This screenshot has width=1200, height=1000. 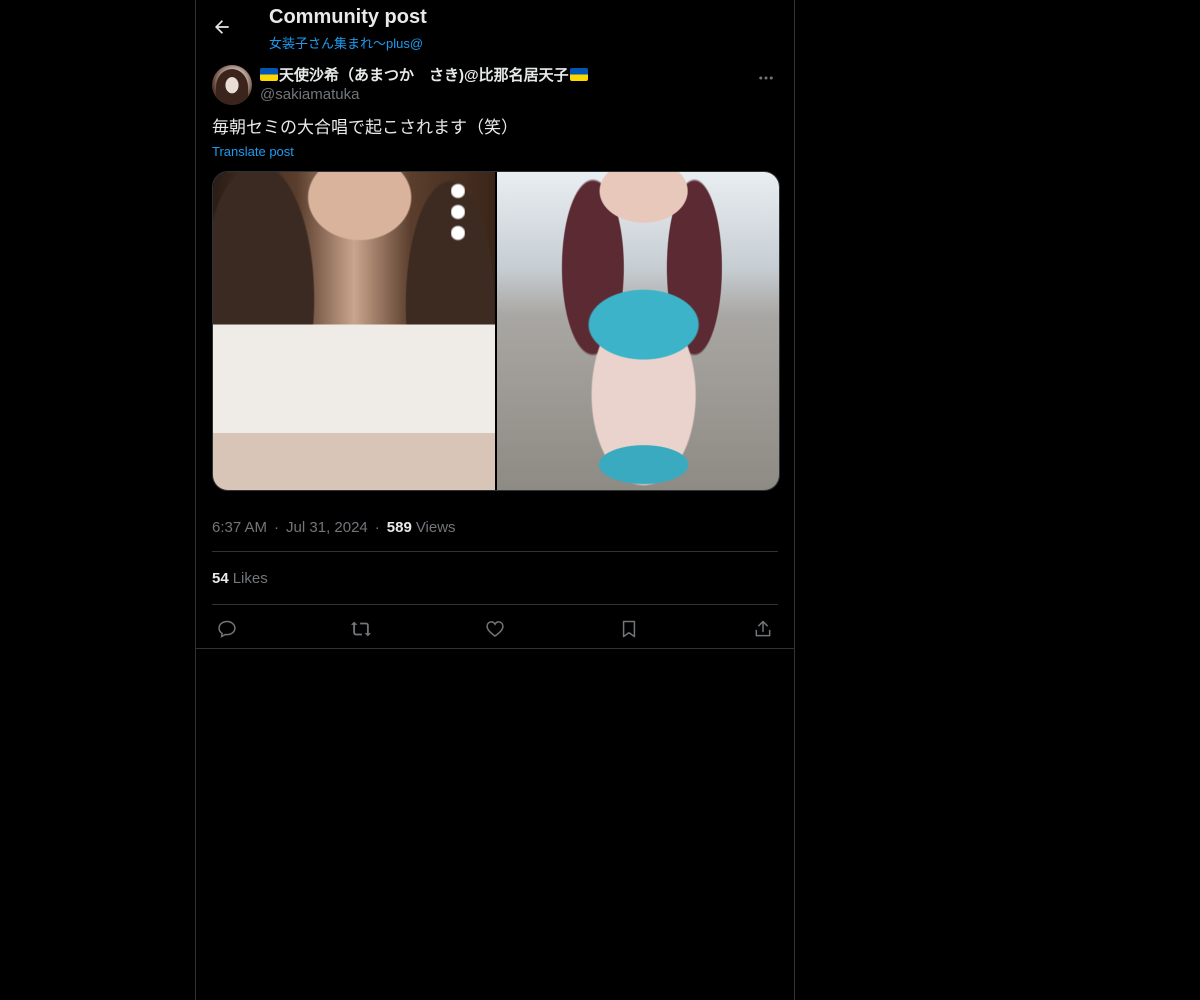 I want to click on more-horizontal-icon, so click(x=766, y=78).